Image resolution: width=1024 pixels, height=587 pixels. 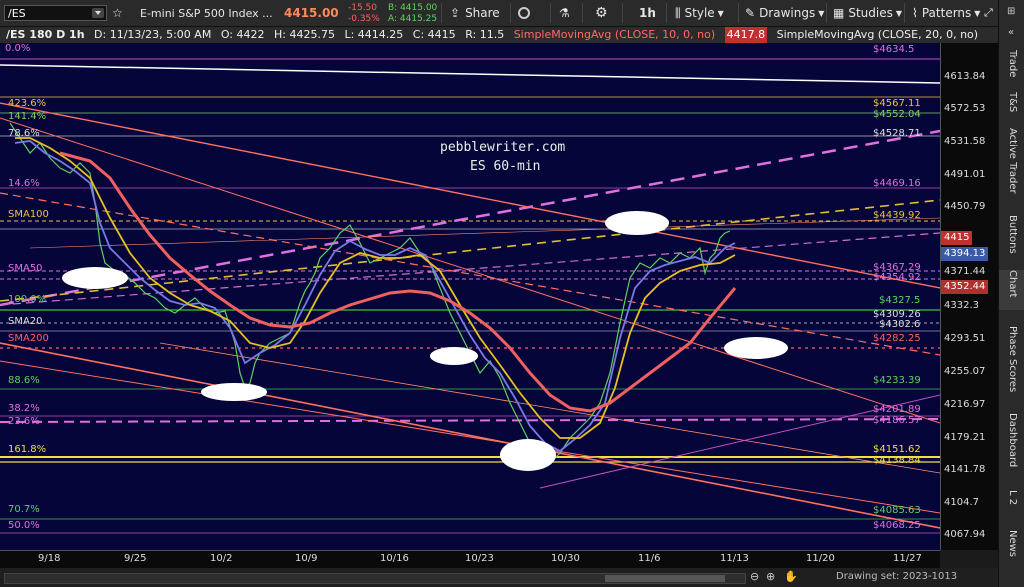 What do you see at coordinates (877, 35) in the screenshot?
I see `sma20-study-label: SimpleMovingAvg (CLOSE, 20, 0, no)` at bounding box center [877, 35].